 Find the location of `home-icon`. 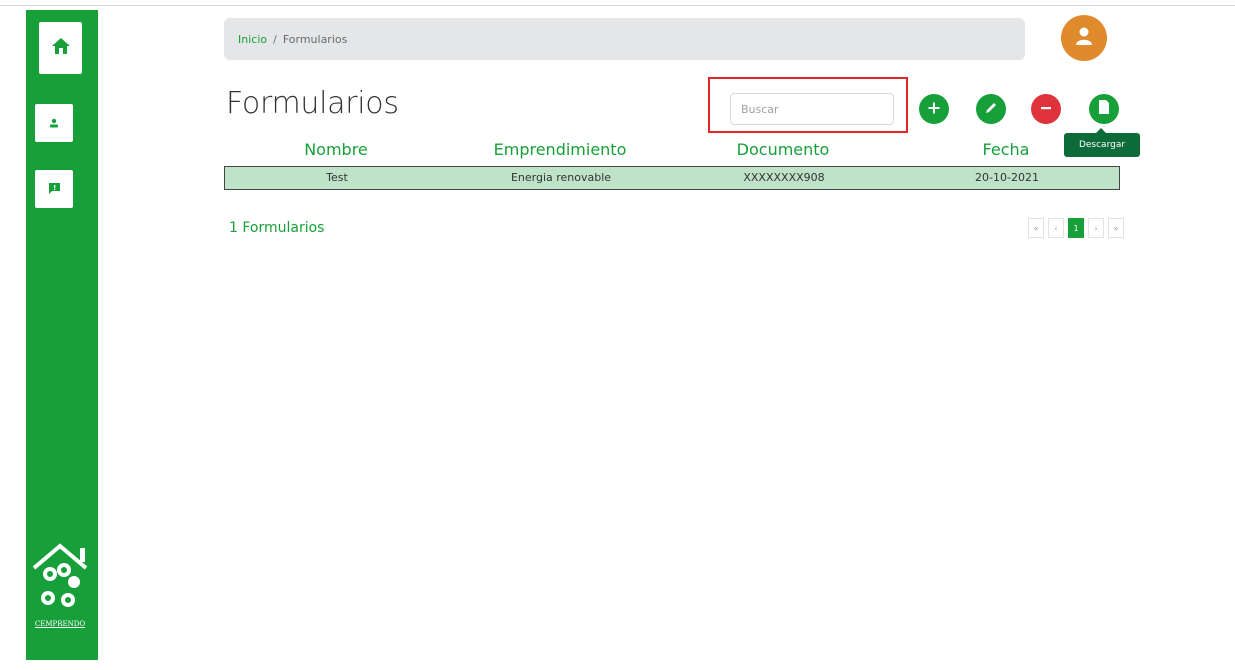

home-icon is located at coordinates (61, 48).